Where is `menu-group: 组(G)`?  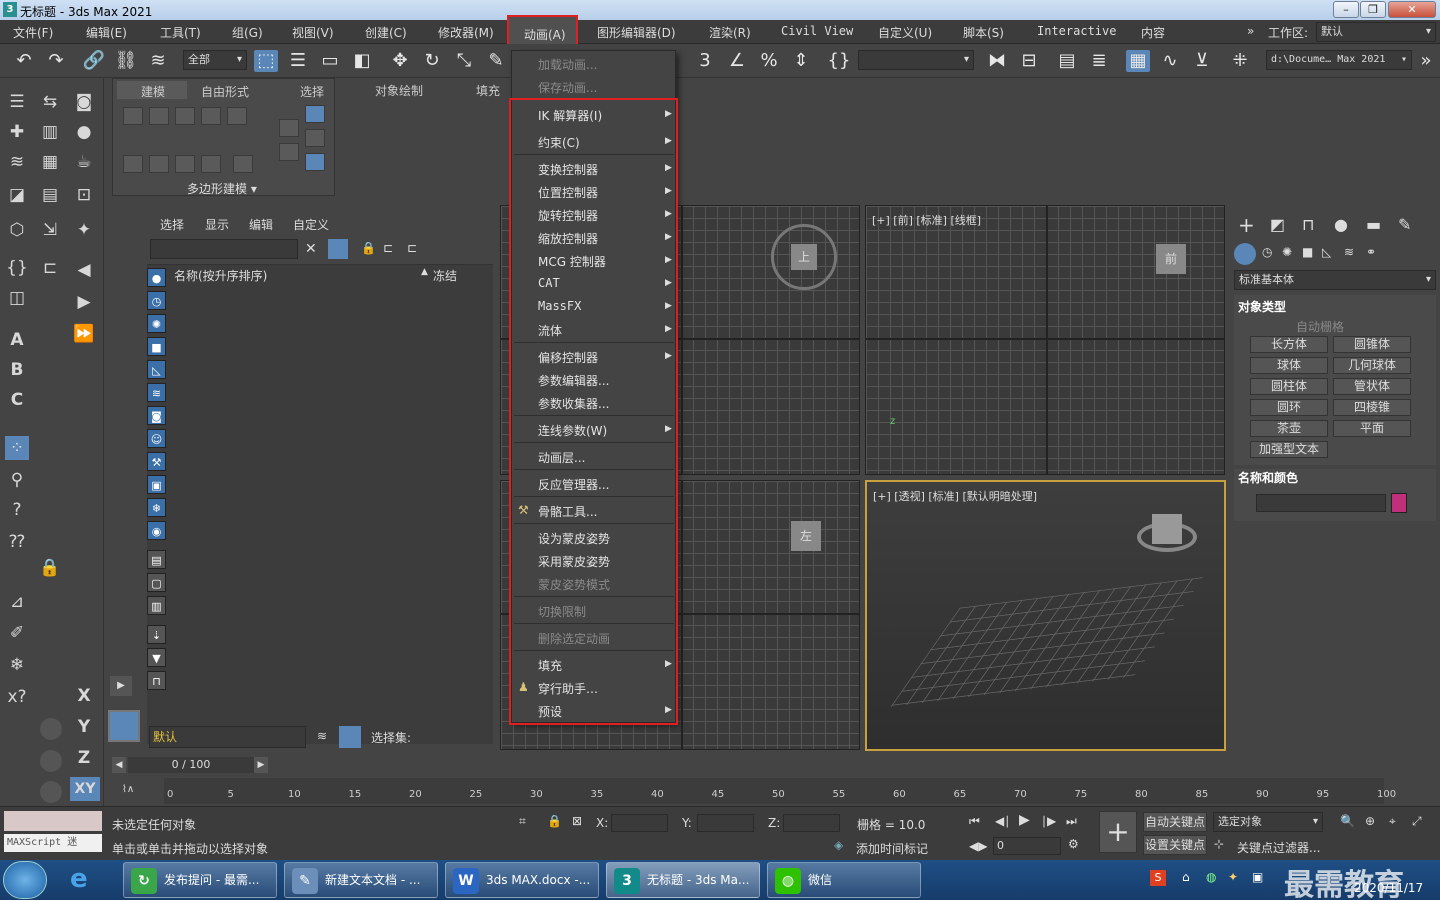
menu-group: 组(G) is located at coordinates (247, 32).